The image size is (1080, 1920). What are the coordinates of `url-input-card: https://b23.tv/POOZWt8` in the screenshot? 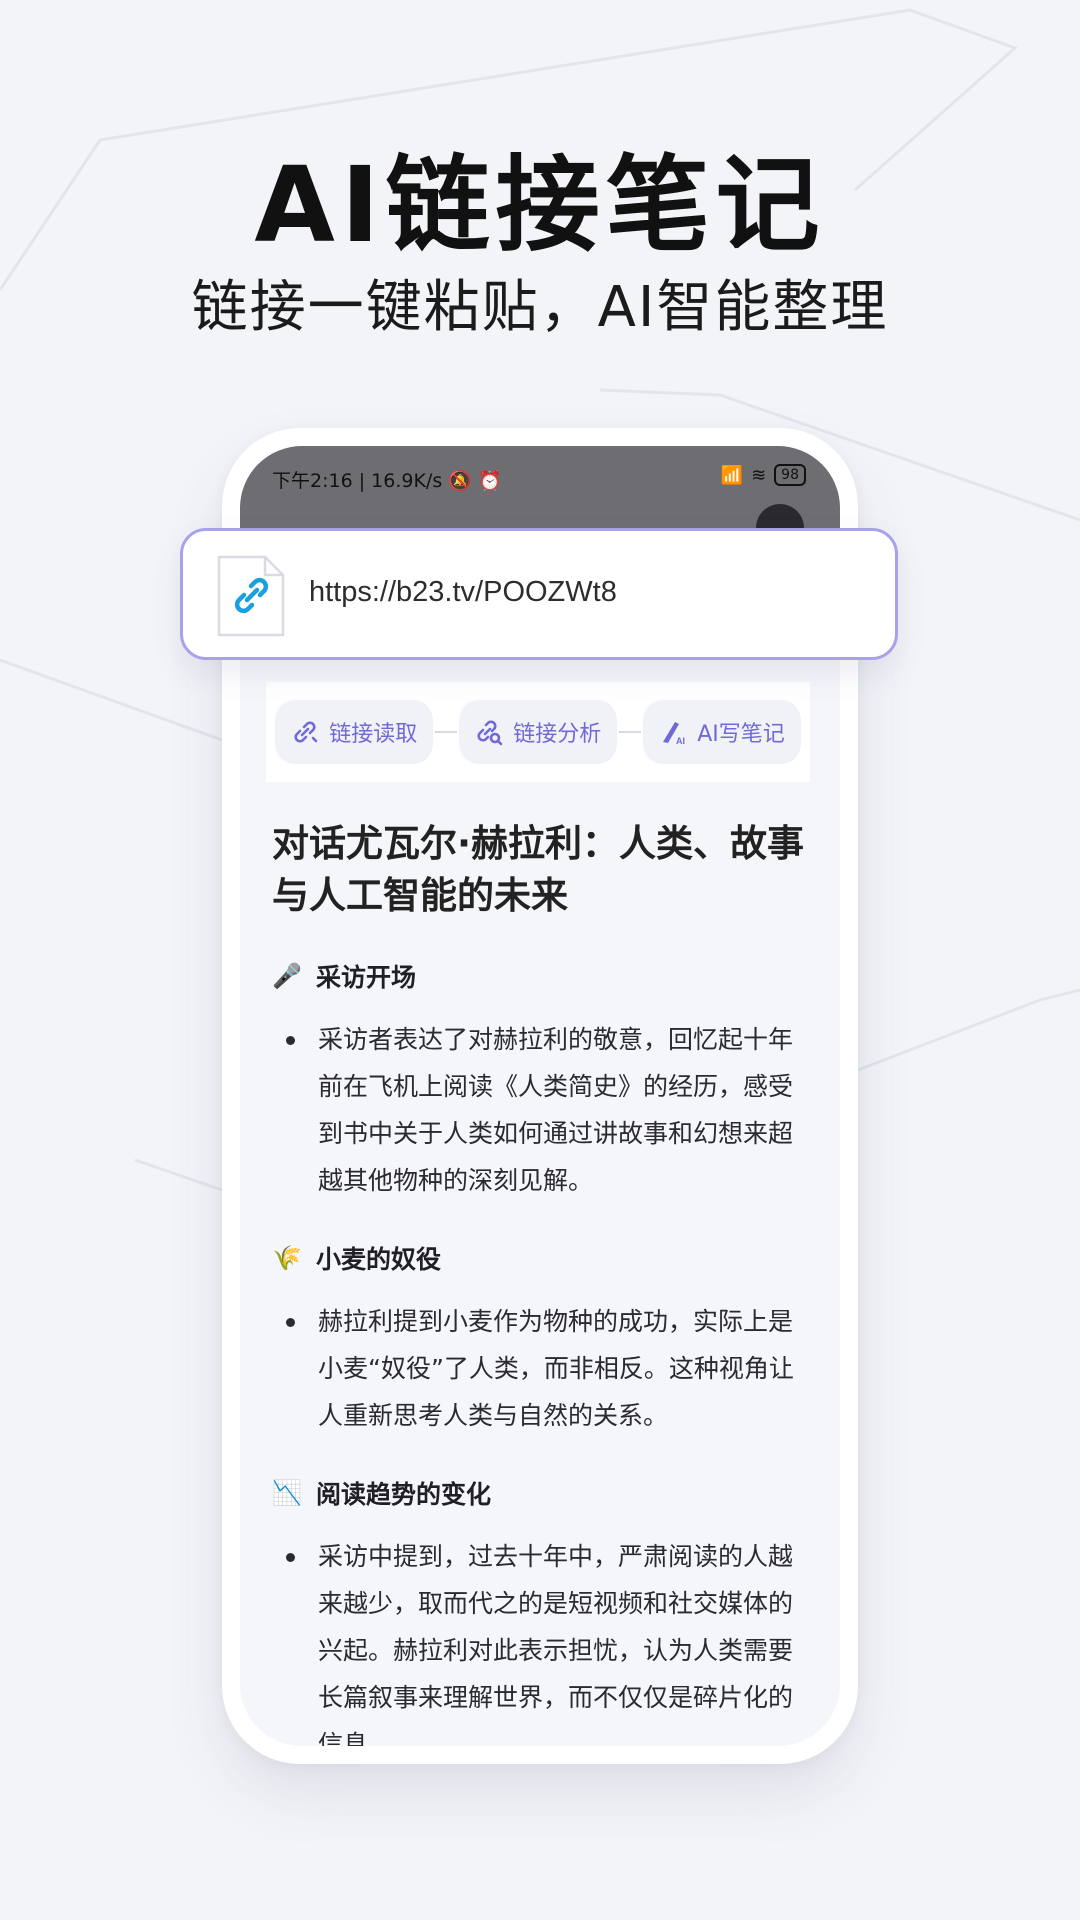 It's located at (539, 594).